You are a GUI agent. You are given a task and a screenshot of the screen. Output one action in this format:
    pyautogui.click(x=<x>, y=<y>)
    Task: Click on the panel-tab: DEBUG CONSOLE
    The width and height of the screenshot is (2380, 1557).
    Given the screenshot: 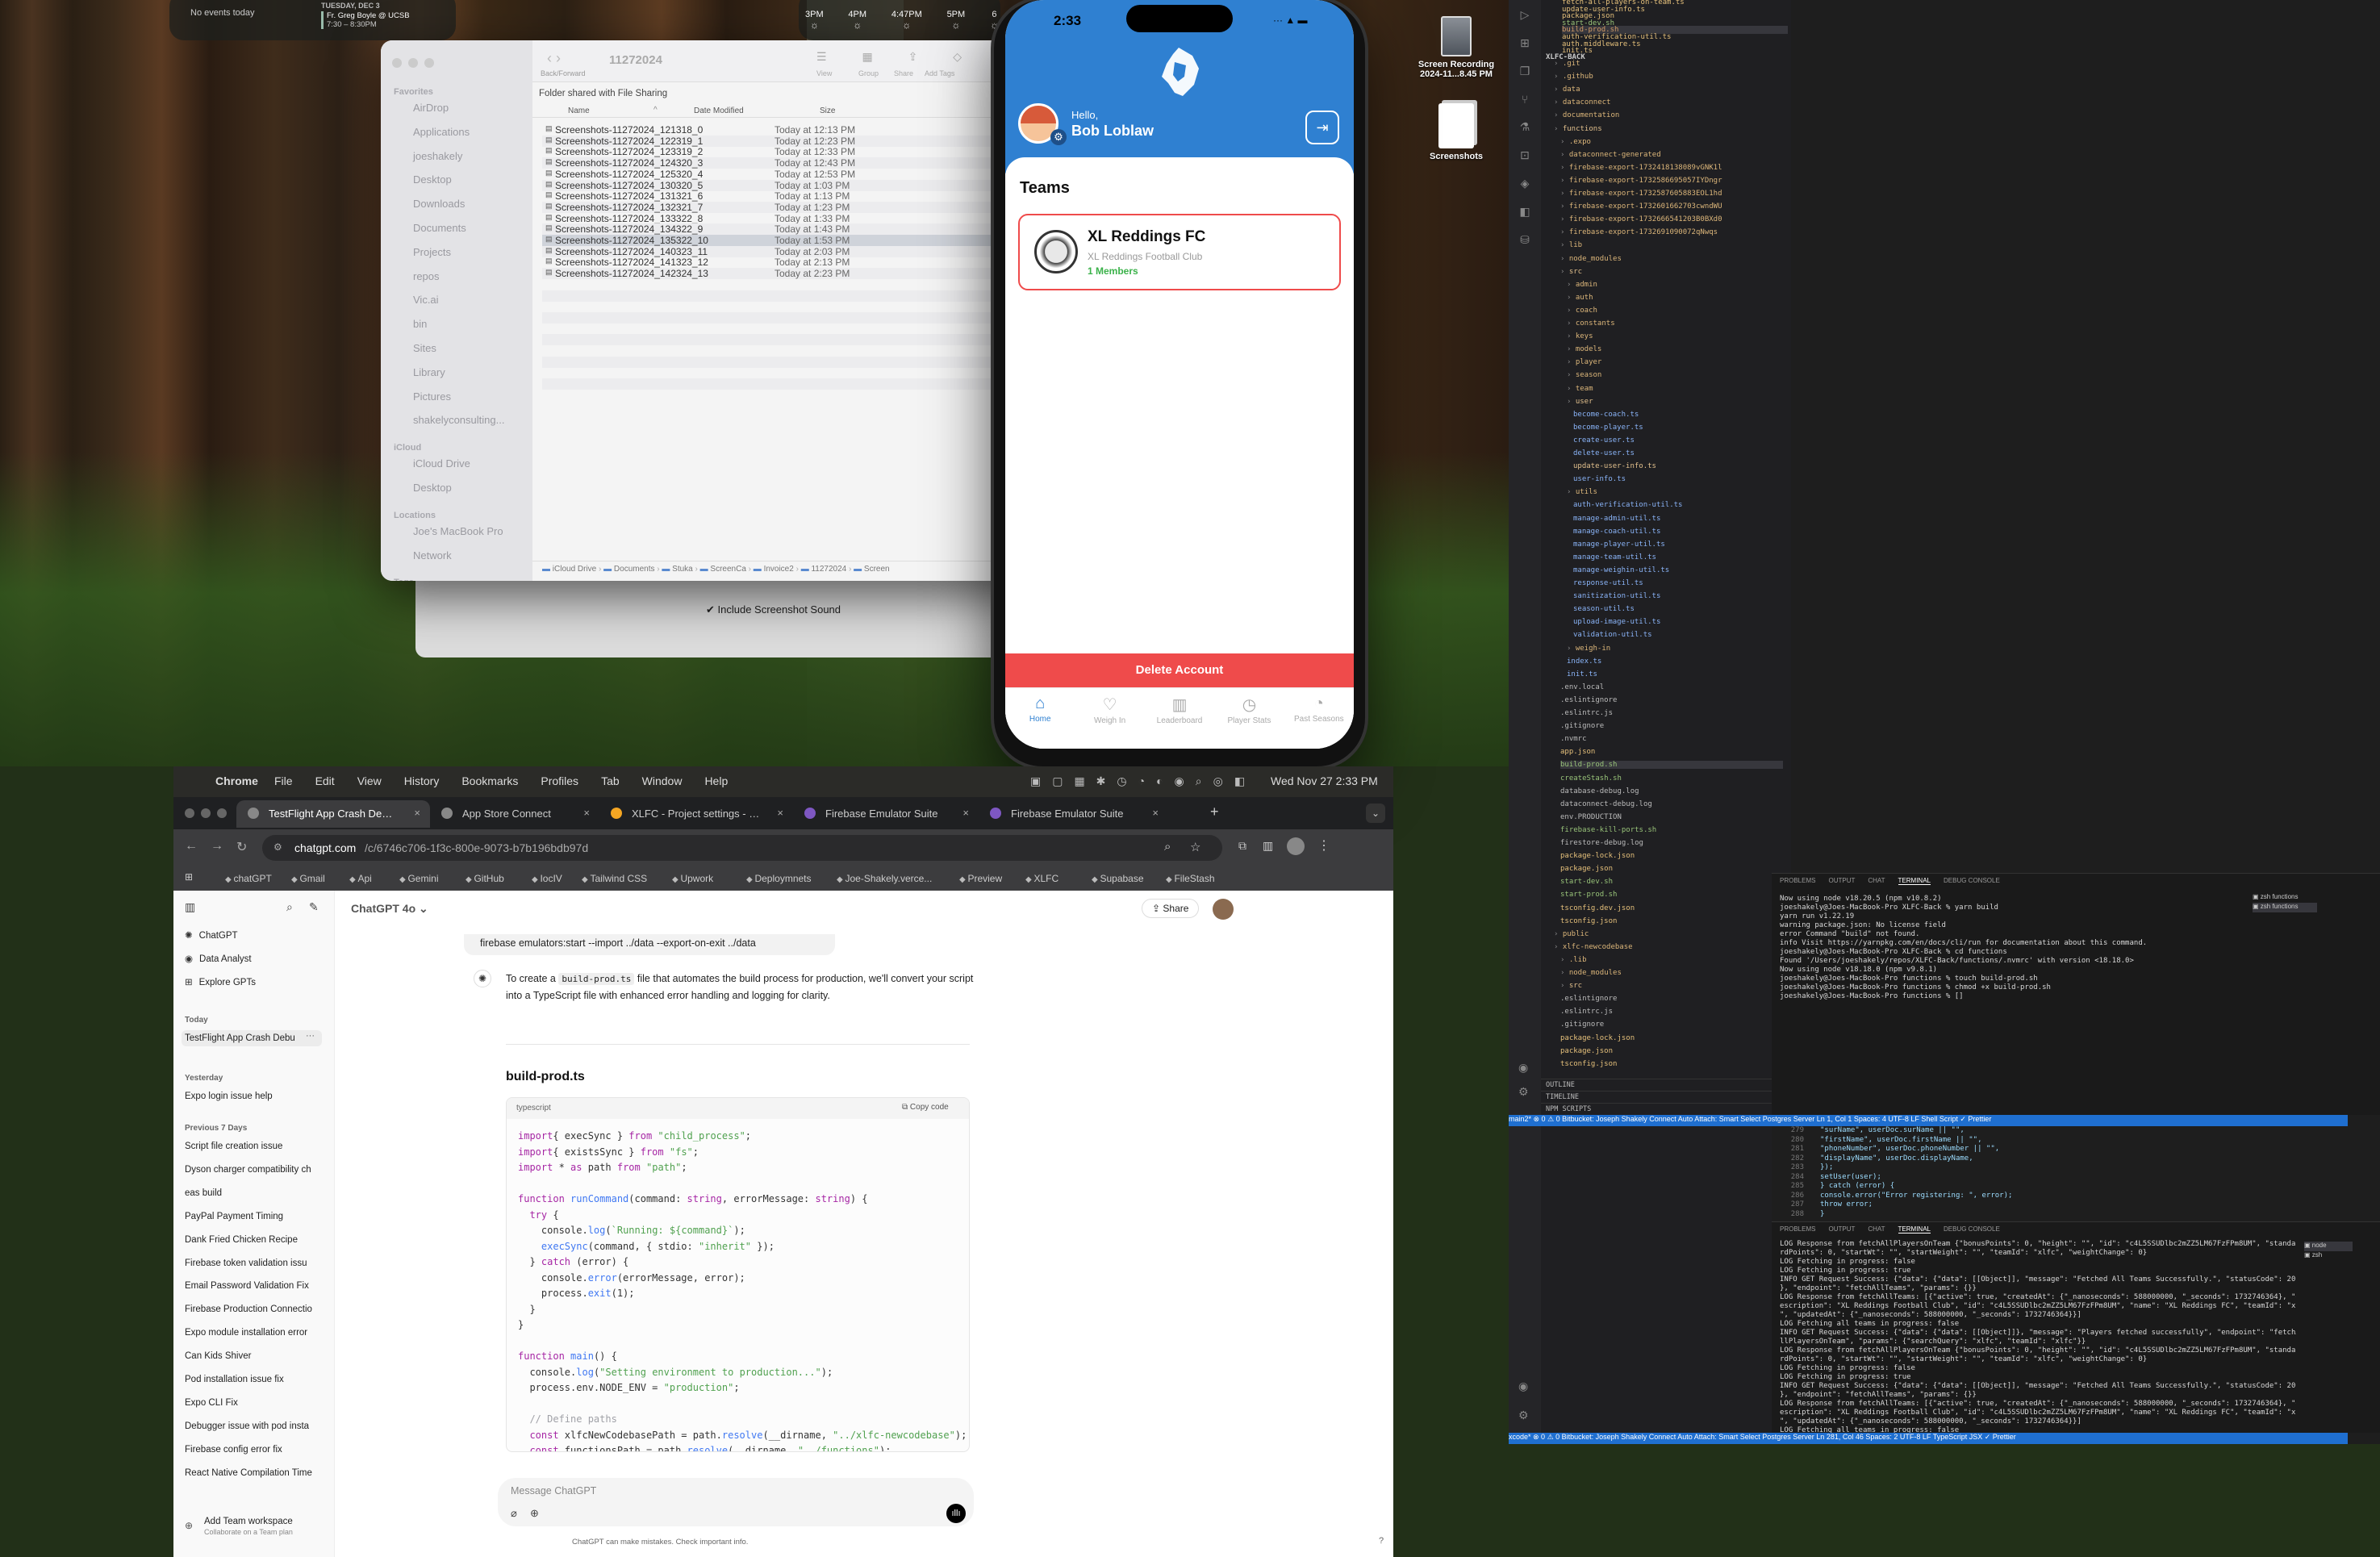 What is the action you would take?
    pyautogui.click(x=1972, y=881)
    